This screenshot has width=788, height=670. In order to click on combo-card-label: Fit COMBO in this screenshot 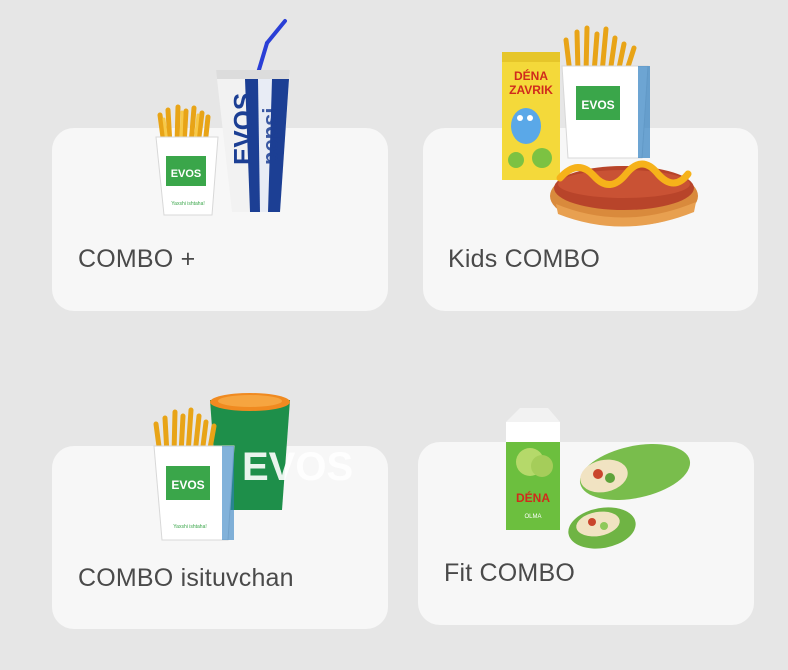, I will do `click(509, 573)`.